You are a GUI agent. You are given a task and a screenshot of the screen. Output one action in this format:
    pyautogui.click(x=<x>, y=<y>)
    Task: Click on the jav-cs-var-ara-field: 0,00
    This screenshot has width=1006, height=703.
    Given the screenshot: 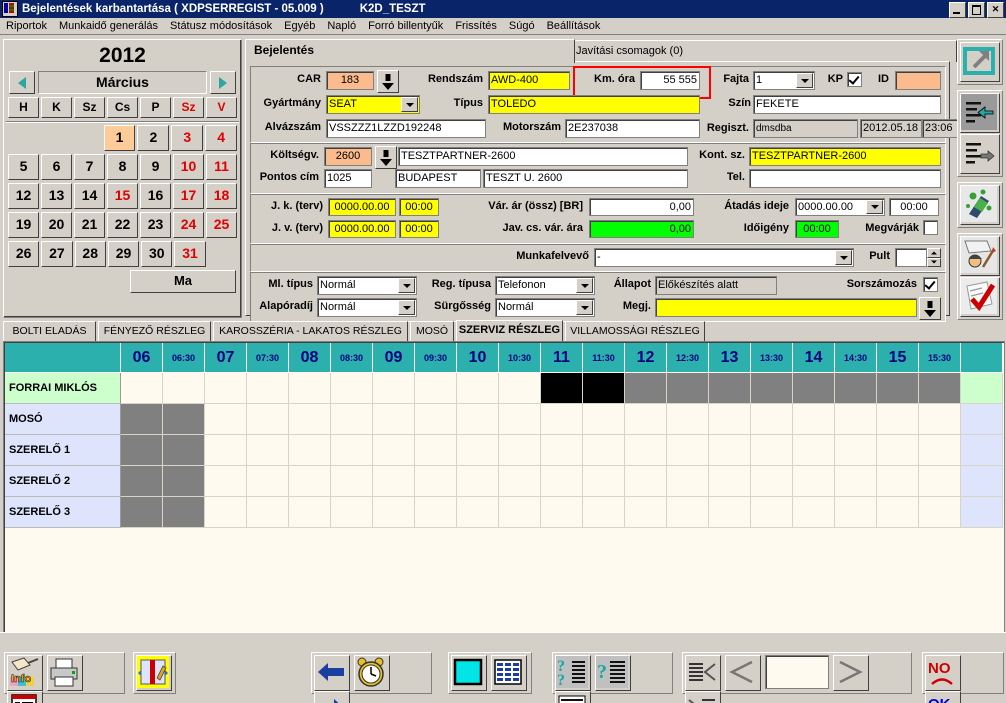 What is the action you would take?
    pyautogui.click(x=641, y=229)
    